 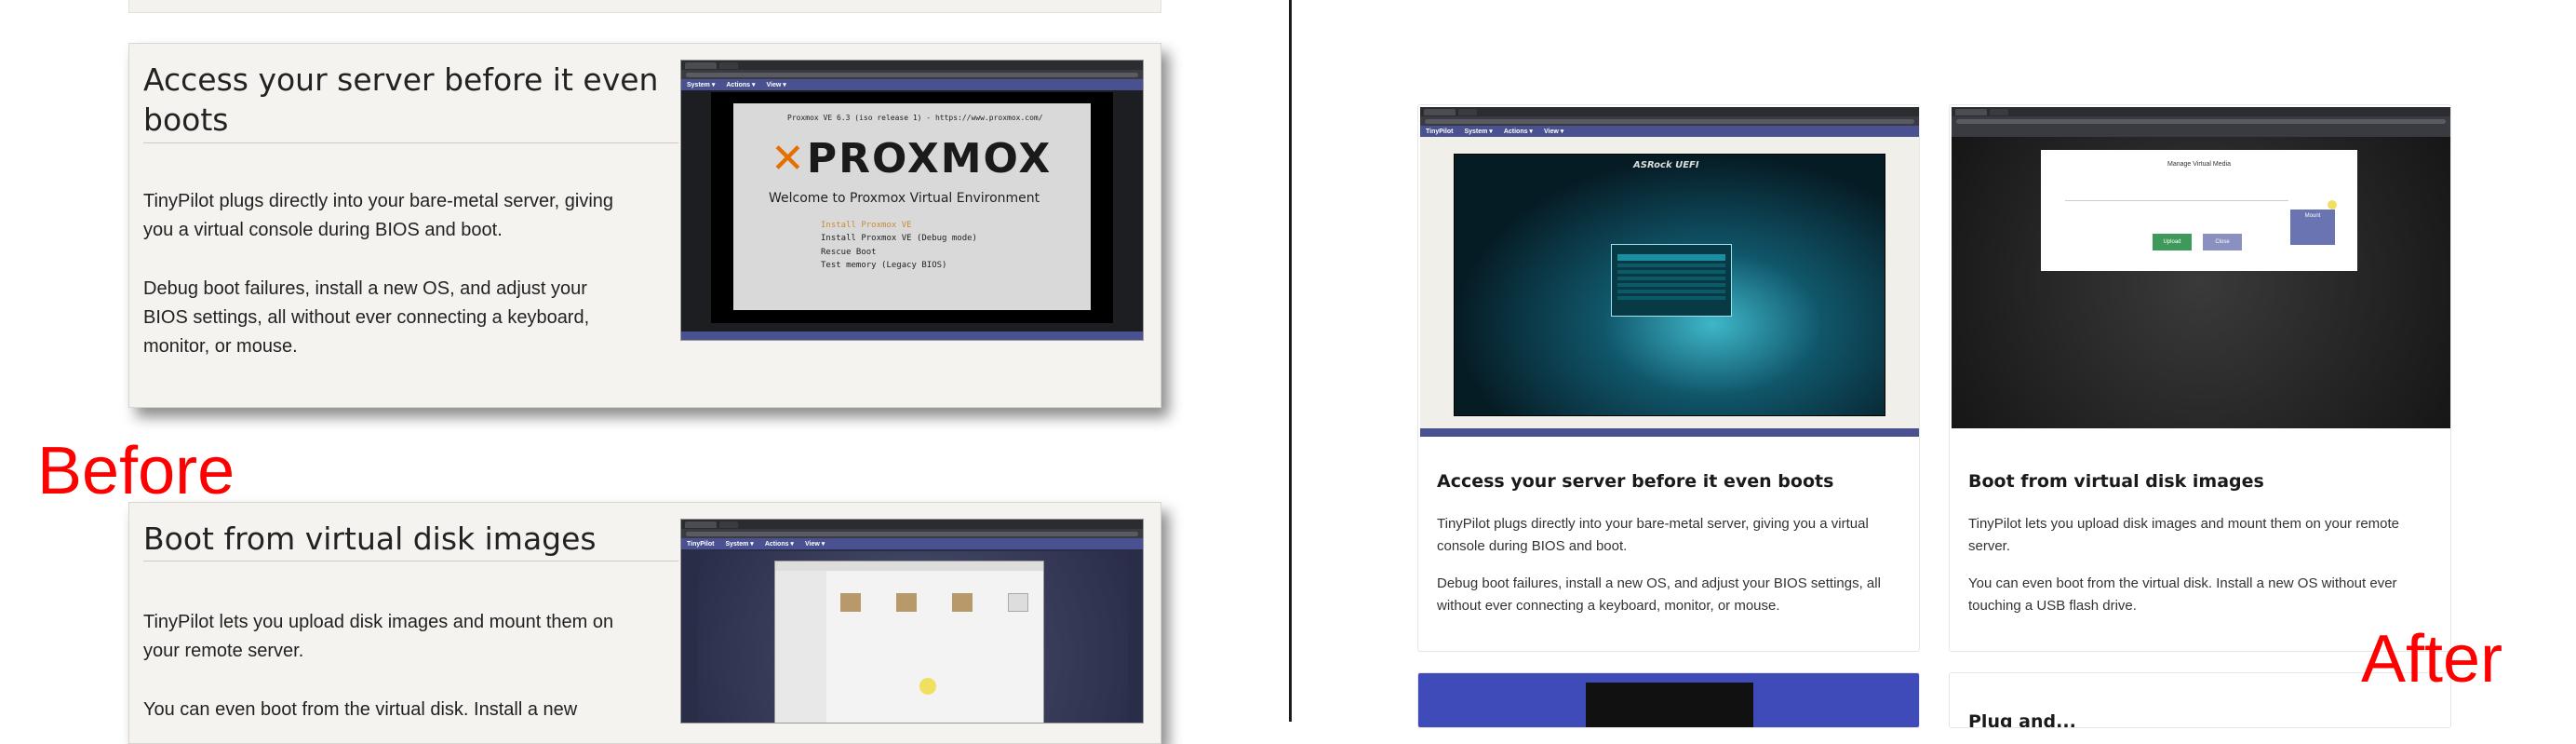 What do you see at coordinates (2222, 242) in the screenshot?
I see `close-button: Close` at bounding box center [2222, 242].